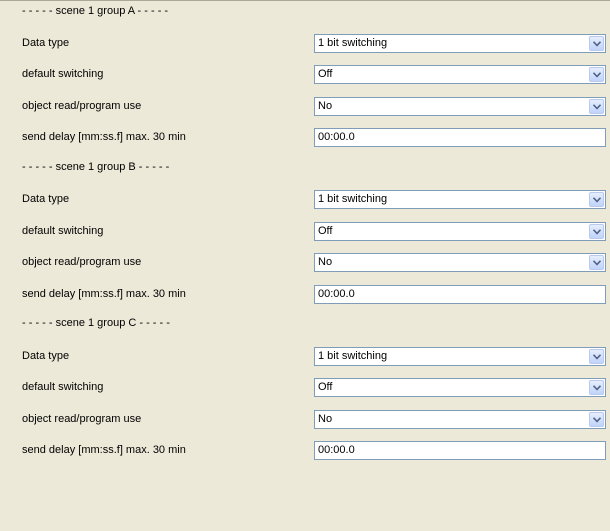  I want to click on group-c-send-delay-row: send delay [mm:ss.f] max. 30 min 00:00.0, so click(305, 450).